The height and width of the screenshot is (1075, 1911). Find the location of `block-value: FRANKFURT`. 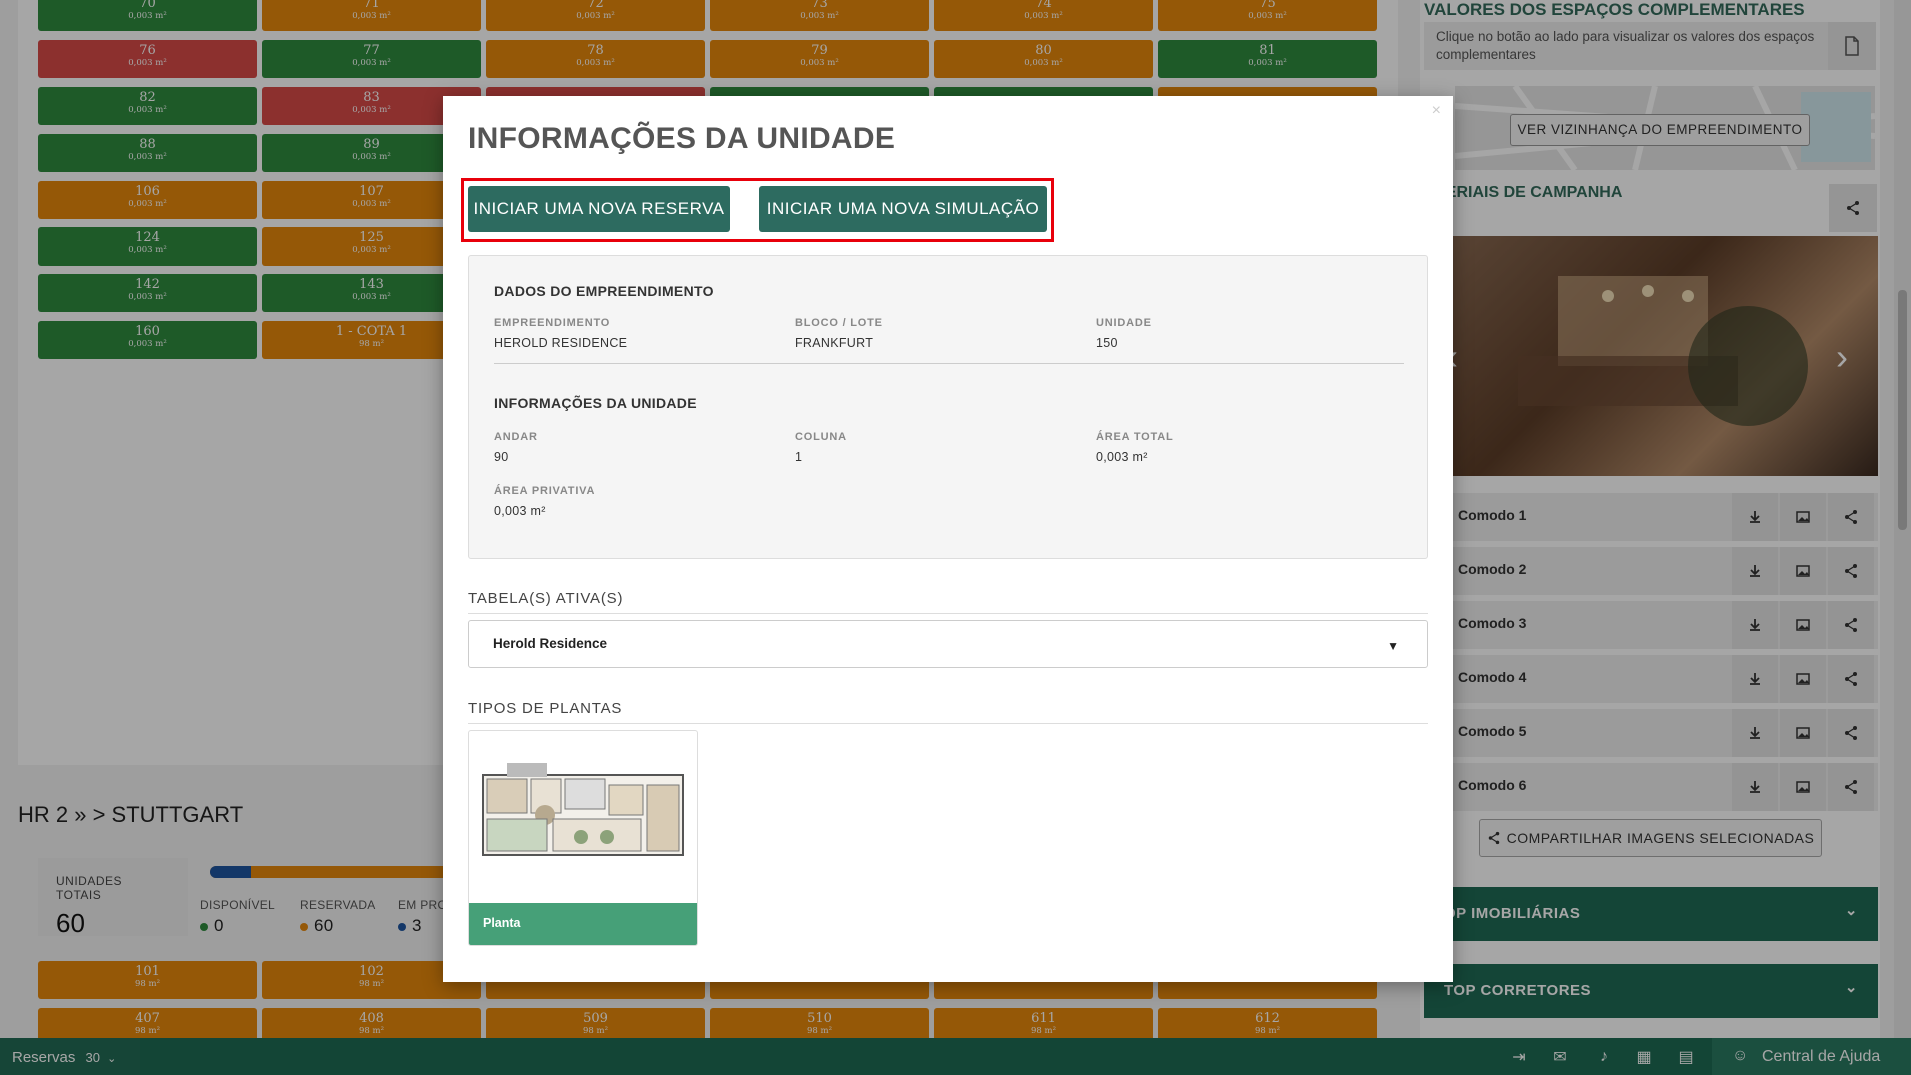

block-value: FRANKFURT is located at coordinates (834, 343).